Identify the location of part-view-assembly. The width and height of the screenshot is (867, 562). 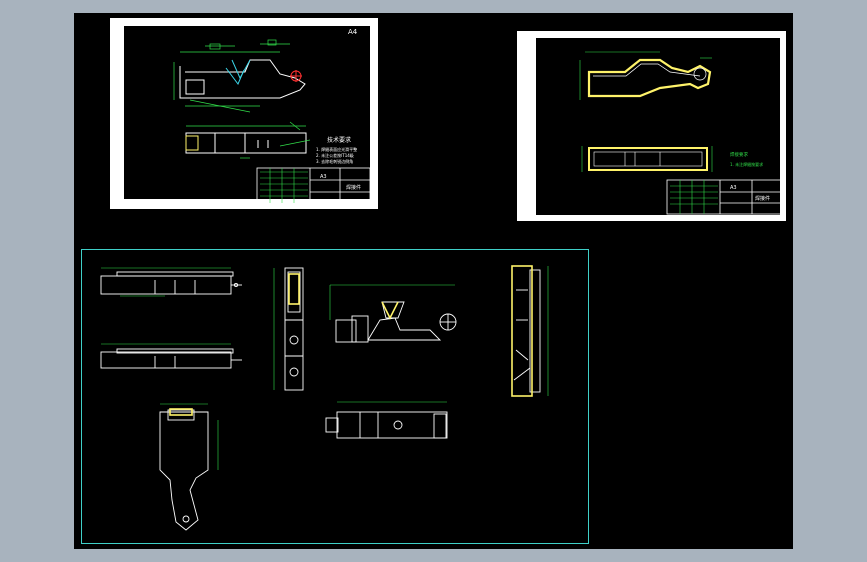
(396, 322).